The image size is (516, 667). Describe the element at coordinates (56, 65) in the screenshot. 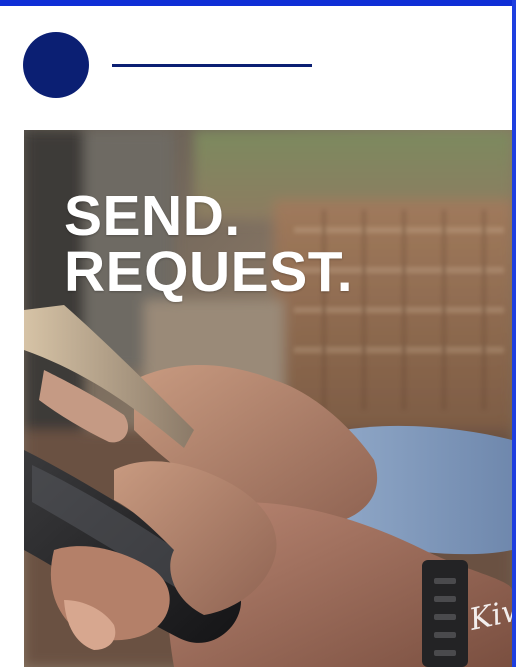

I see `avatar-placeholder-icon` at that location.